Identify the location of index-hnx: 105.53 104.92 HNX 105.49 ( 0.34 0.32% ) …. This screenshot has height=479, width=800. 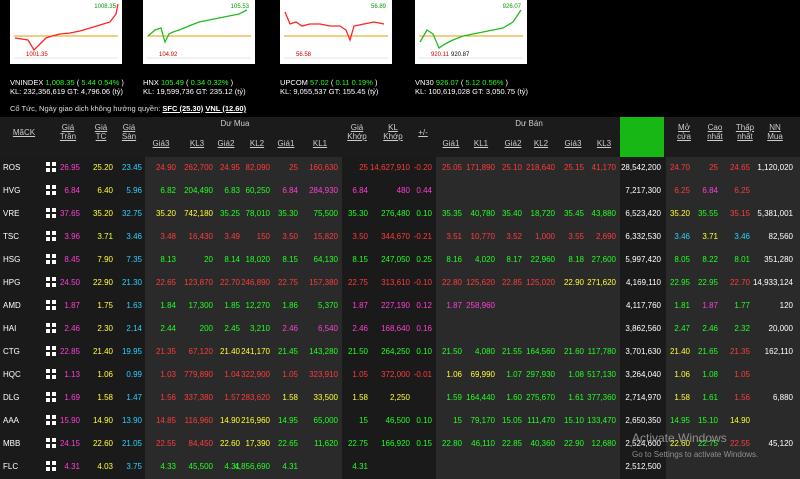
(194, 50).